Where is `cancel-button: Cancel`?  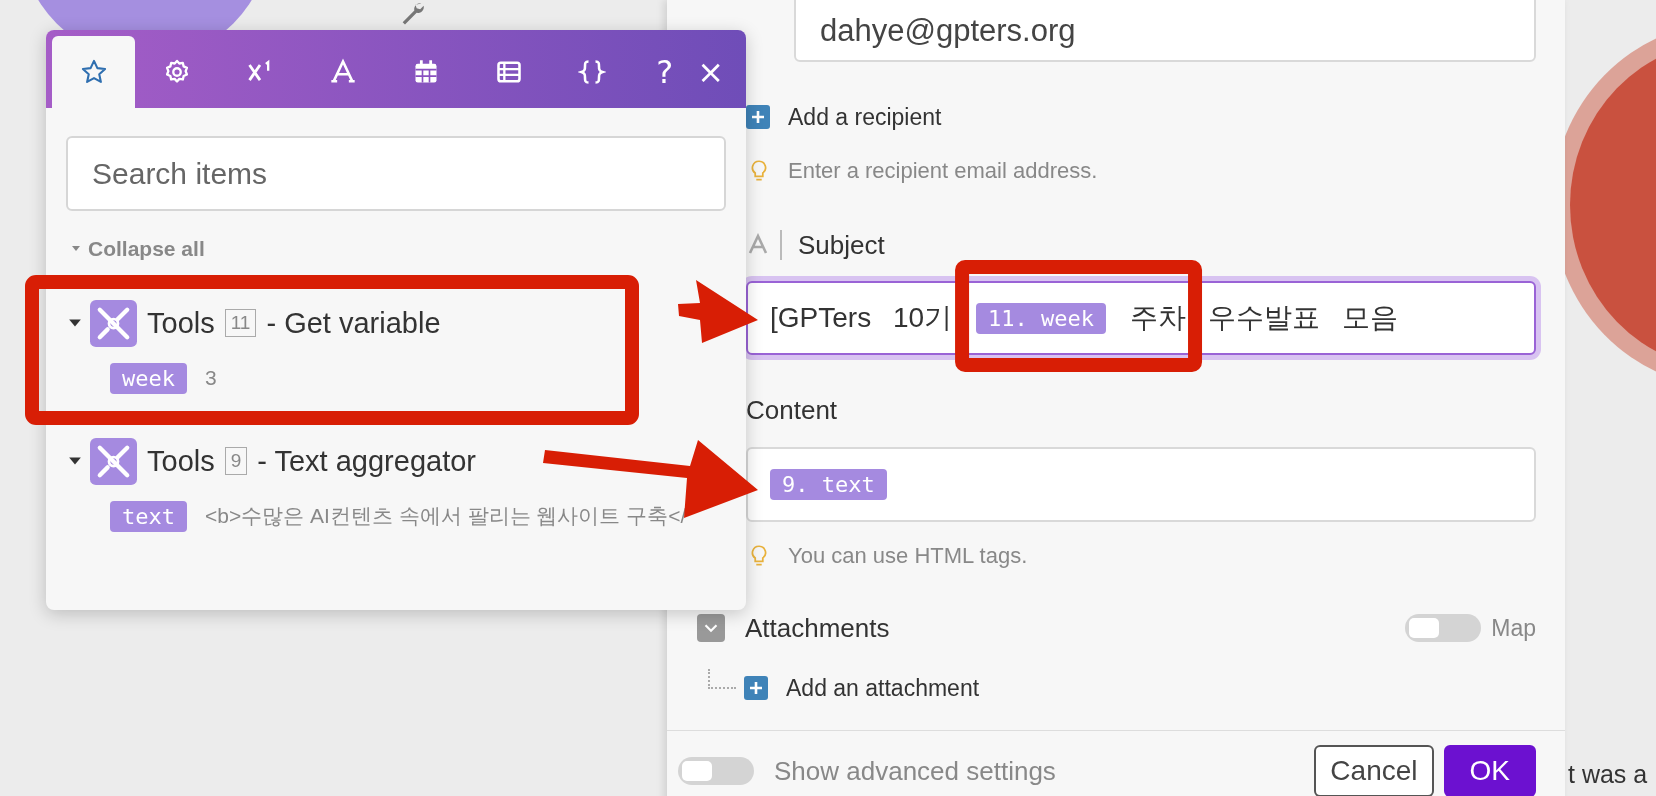
cancel-button: Cancel is located at coordinates (1374, 770).